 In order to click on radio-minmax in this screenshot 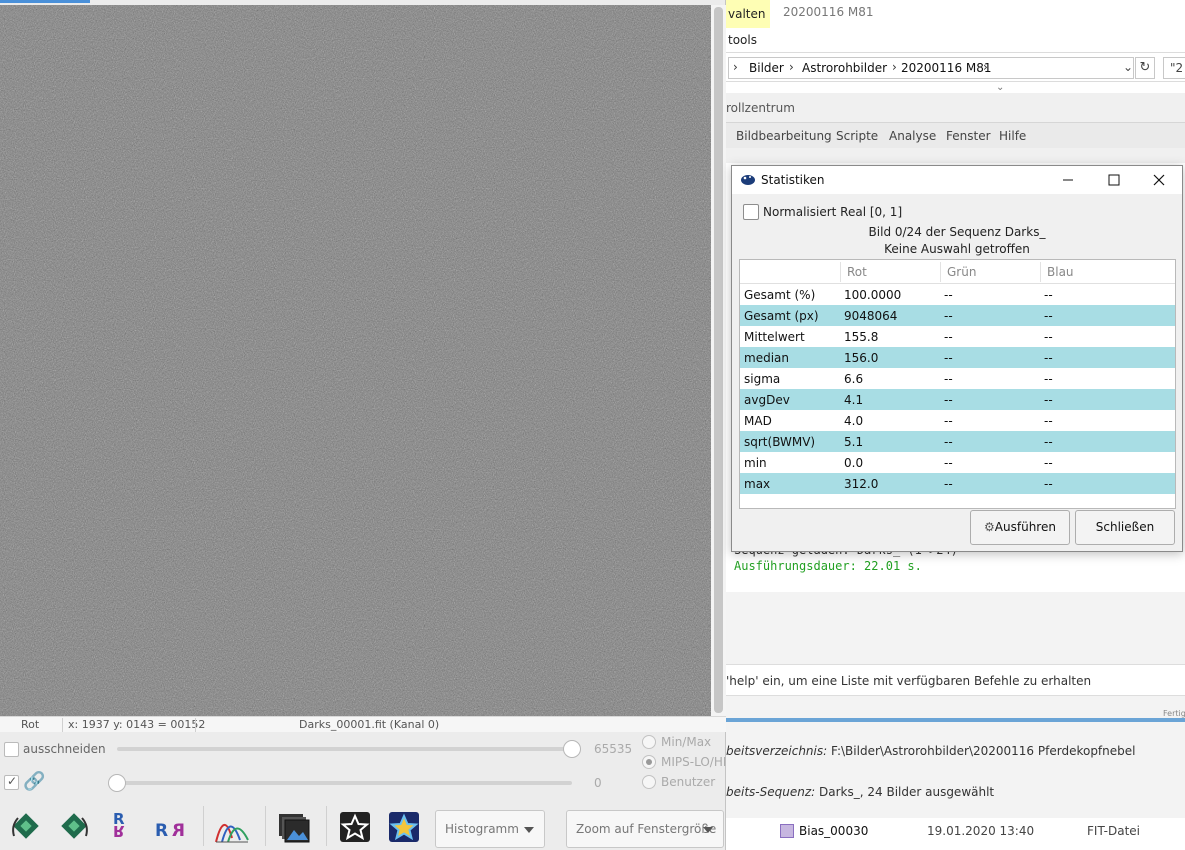, I will do `click(649, 742)`.